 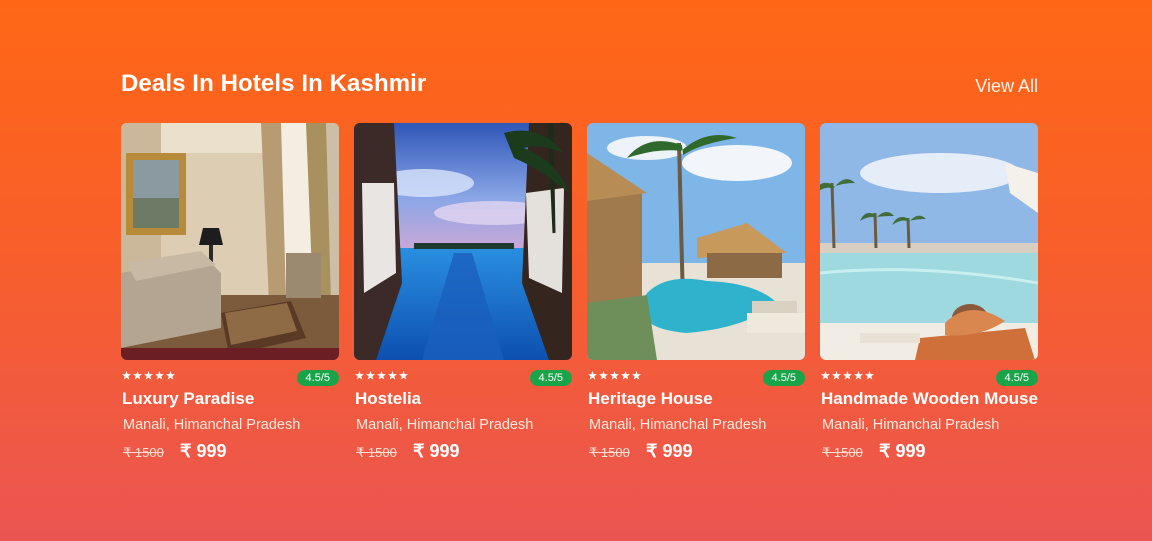 I want to click on hotel-name: Hostelia, so click(x=388, y=399).